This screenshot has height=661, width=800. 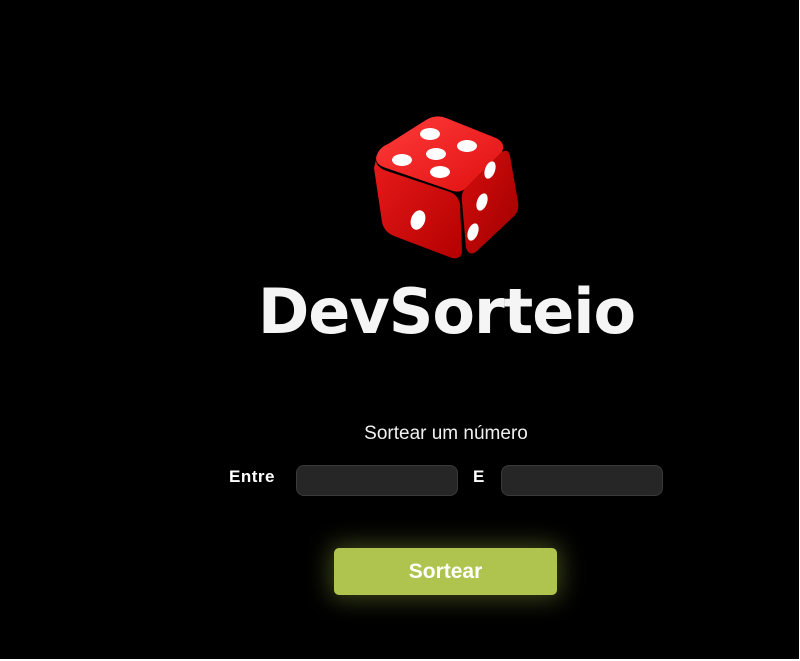 What do you see at coordinates (446, 433) in the screenshot?
I see `form-subtitle: Sortear um número` at bounding box center [446, 433].